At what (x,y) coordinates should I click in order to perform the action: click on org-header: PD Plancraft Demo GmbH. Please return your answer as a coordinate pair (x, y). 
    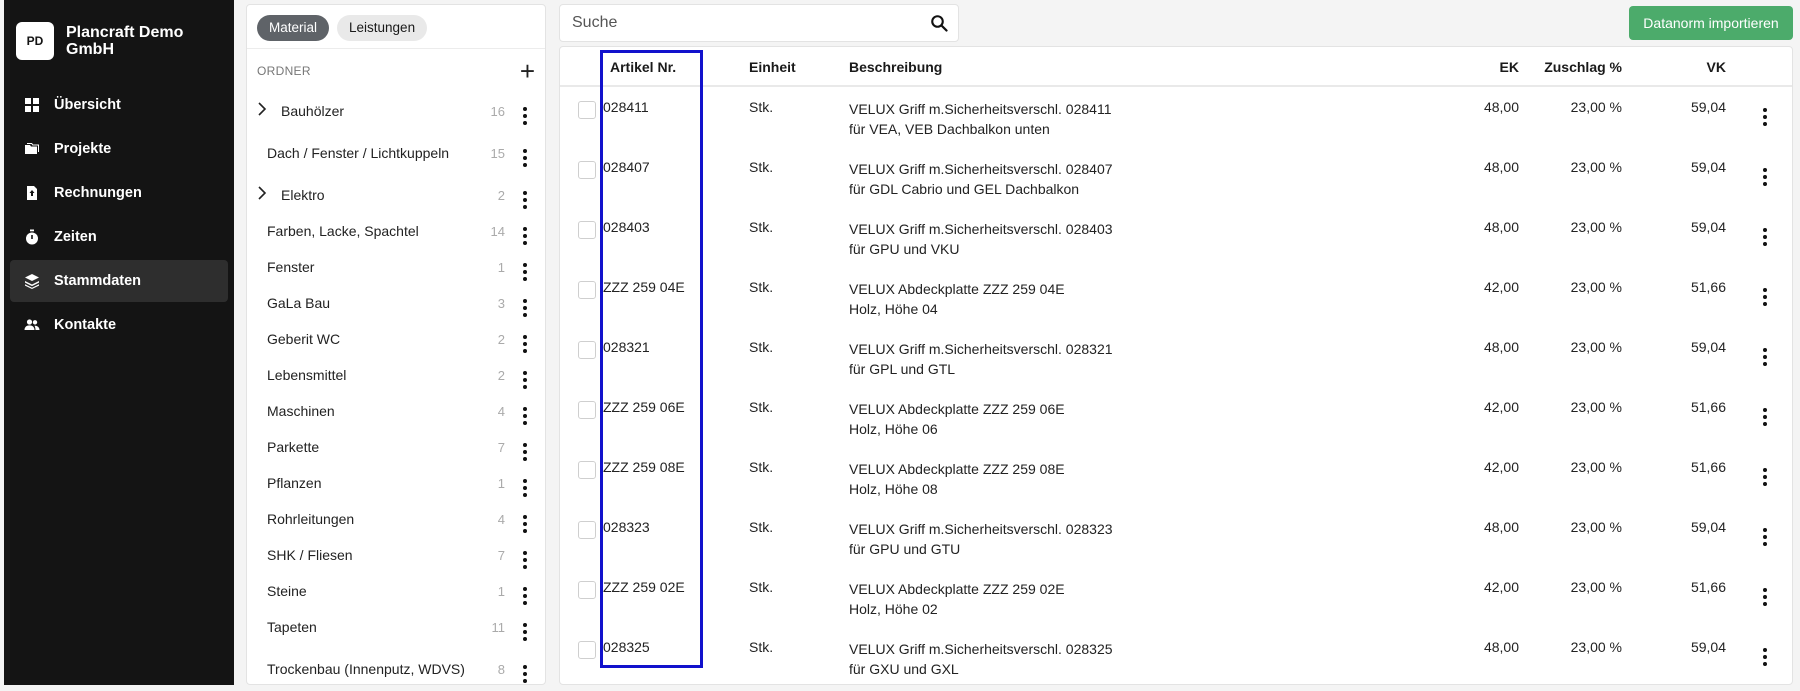
    Looking at the image, I should click on (119, 33).